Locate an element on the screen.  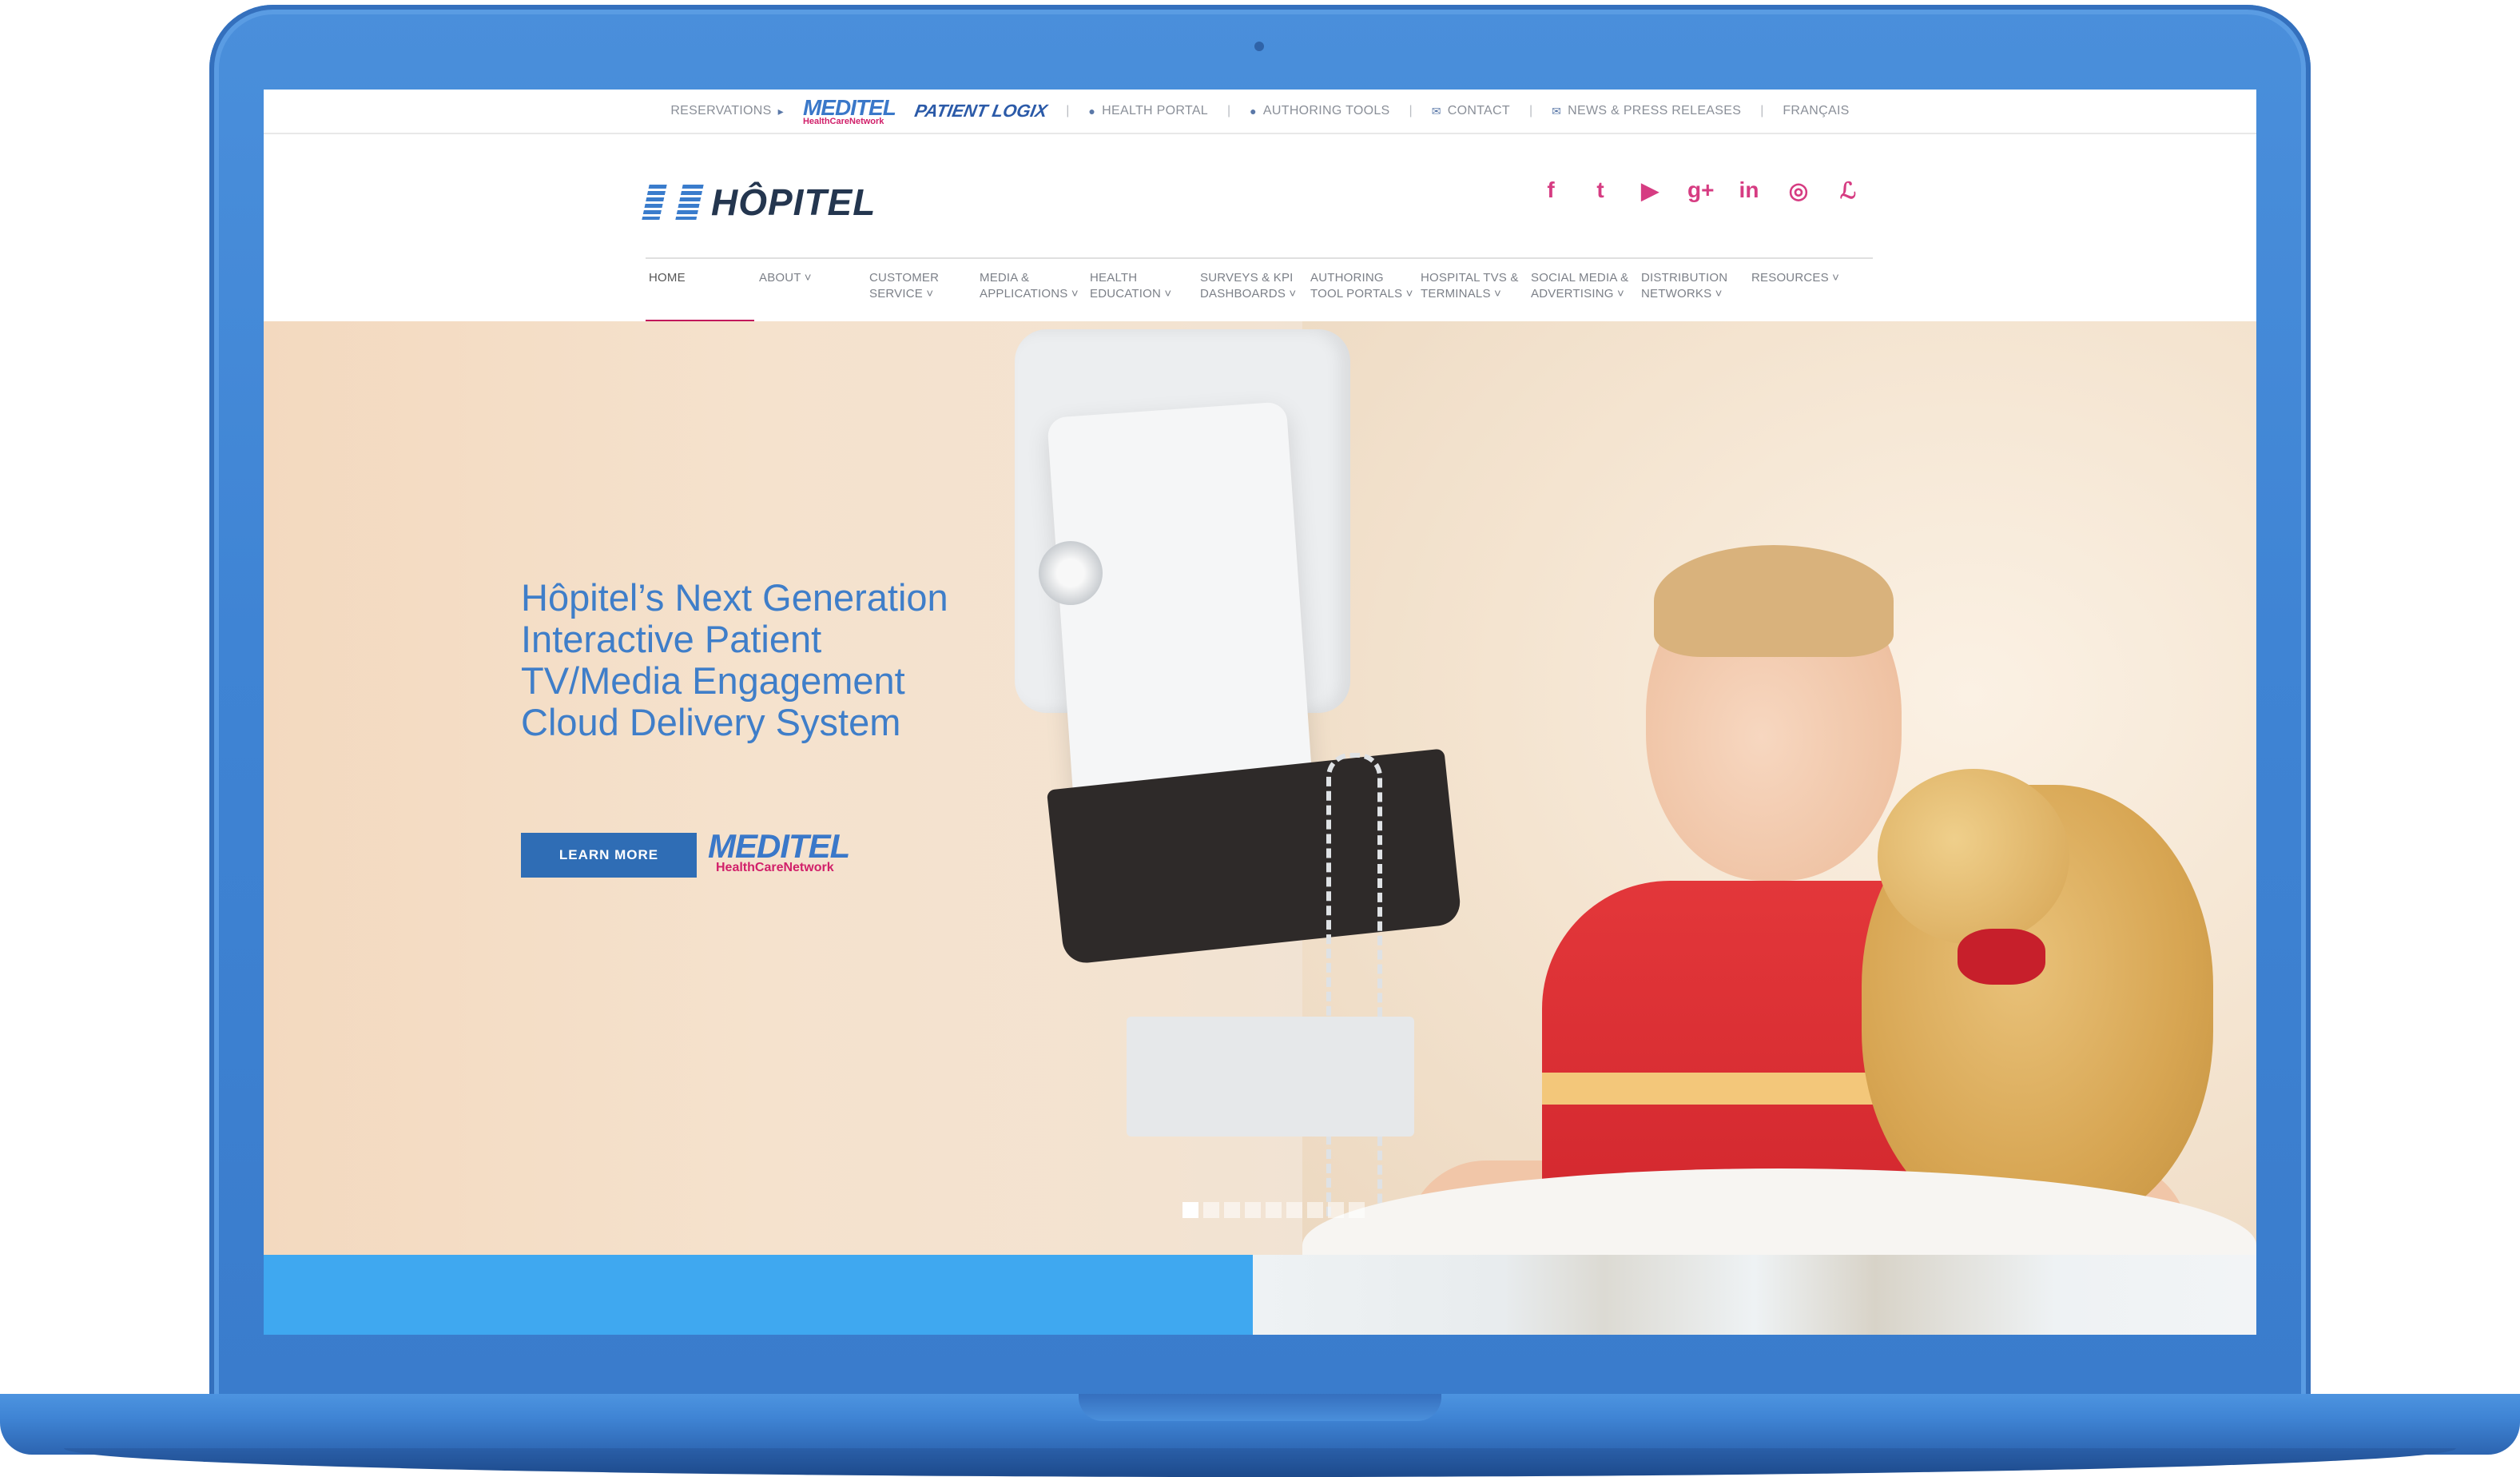
other-social-icon: ℒ is located at coordinates (1848, 190).